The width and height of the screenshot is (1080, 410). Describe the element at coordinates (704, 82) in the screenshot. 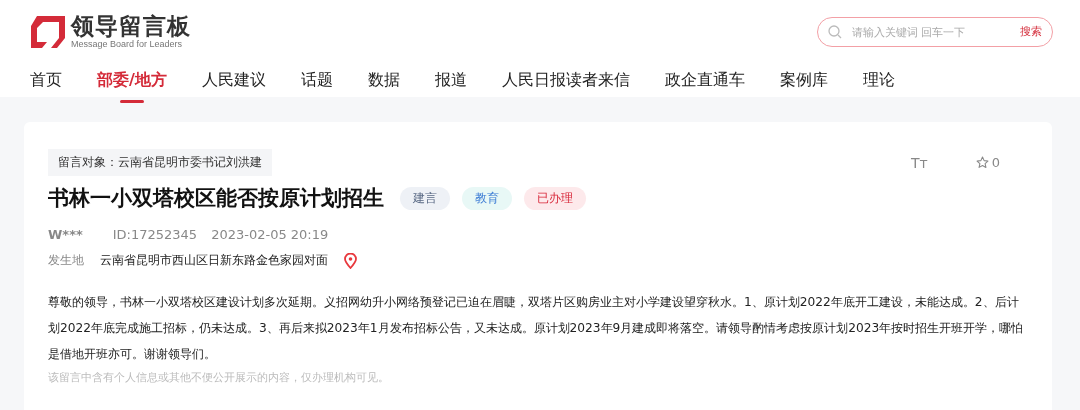

I see `nav-tab: 政企直通车` at that location.